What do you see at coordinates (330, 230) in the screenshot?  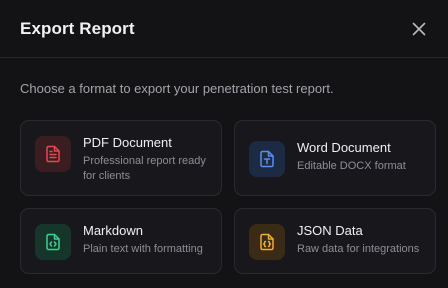 I see `format-title: JSON Data` at bounding box center [330, 230].